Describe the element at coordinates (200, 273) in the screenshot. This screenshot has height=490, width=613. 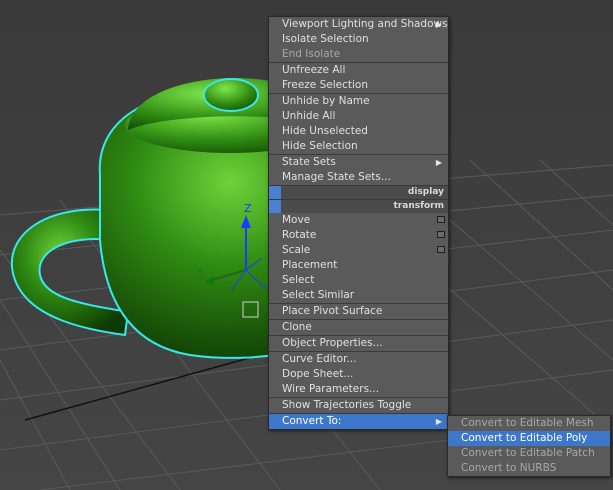
I see `svg-text: Y` at that location.